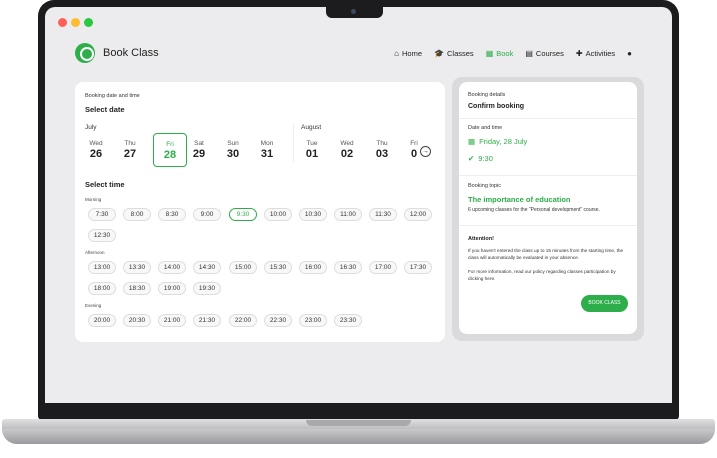 The image size is (717, 458). What do you see at coordinates (102, 267) in the screenshot?
I see `time-slot: 13:00` at bounding box center [102, 267].